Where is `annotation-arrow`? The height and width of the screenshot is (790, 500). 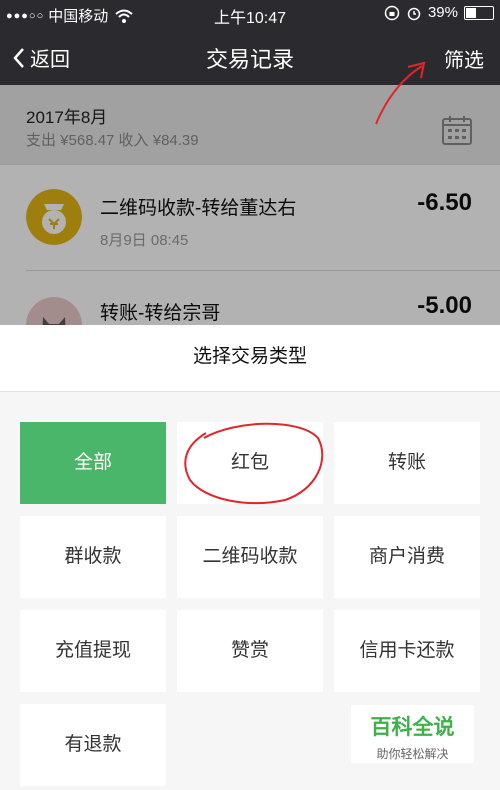
annotation-arrow is located at coordinates (399, 95).